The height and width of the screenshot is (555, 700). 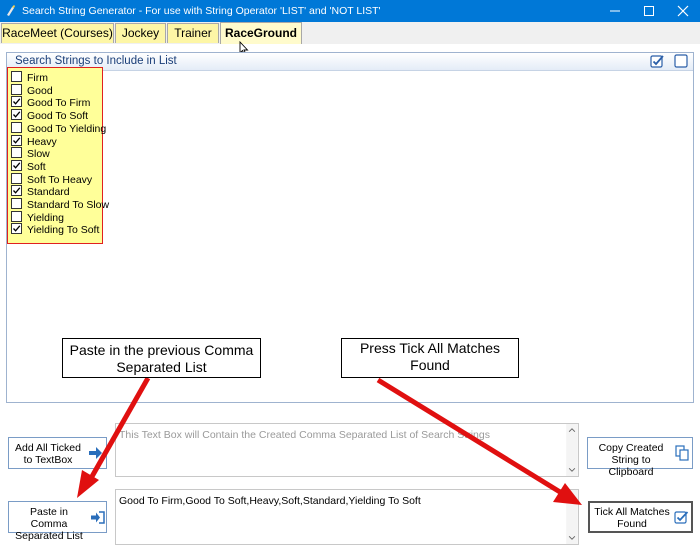 What do you see at coordinates (119, 429) in the screenshot?
I see `arrow-to-paste-button` at bounding box center [119, 429].